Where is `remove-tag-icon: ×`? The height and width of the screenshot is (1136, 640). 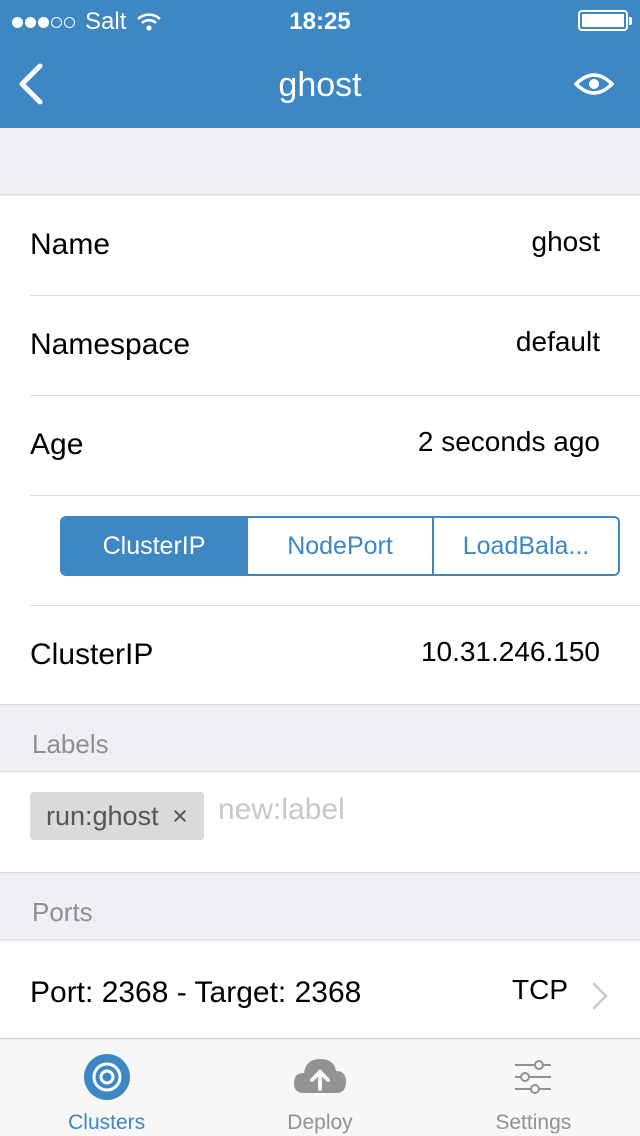
remove-tag-icon: × is located at coordinates (180, 816).